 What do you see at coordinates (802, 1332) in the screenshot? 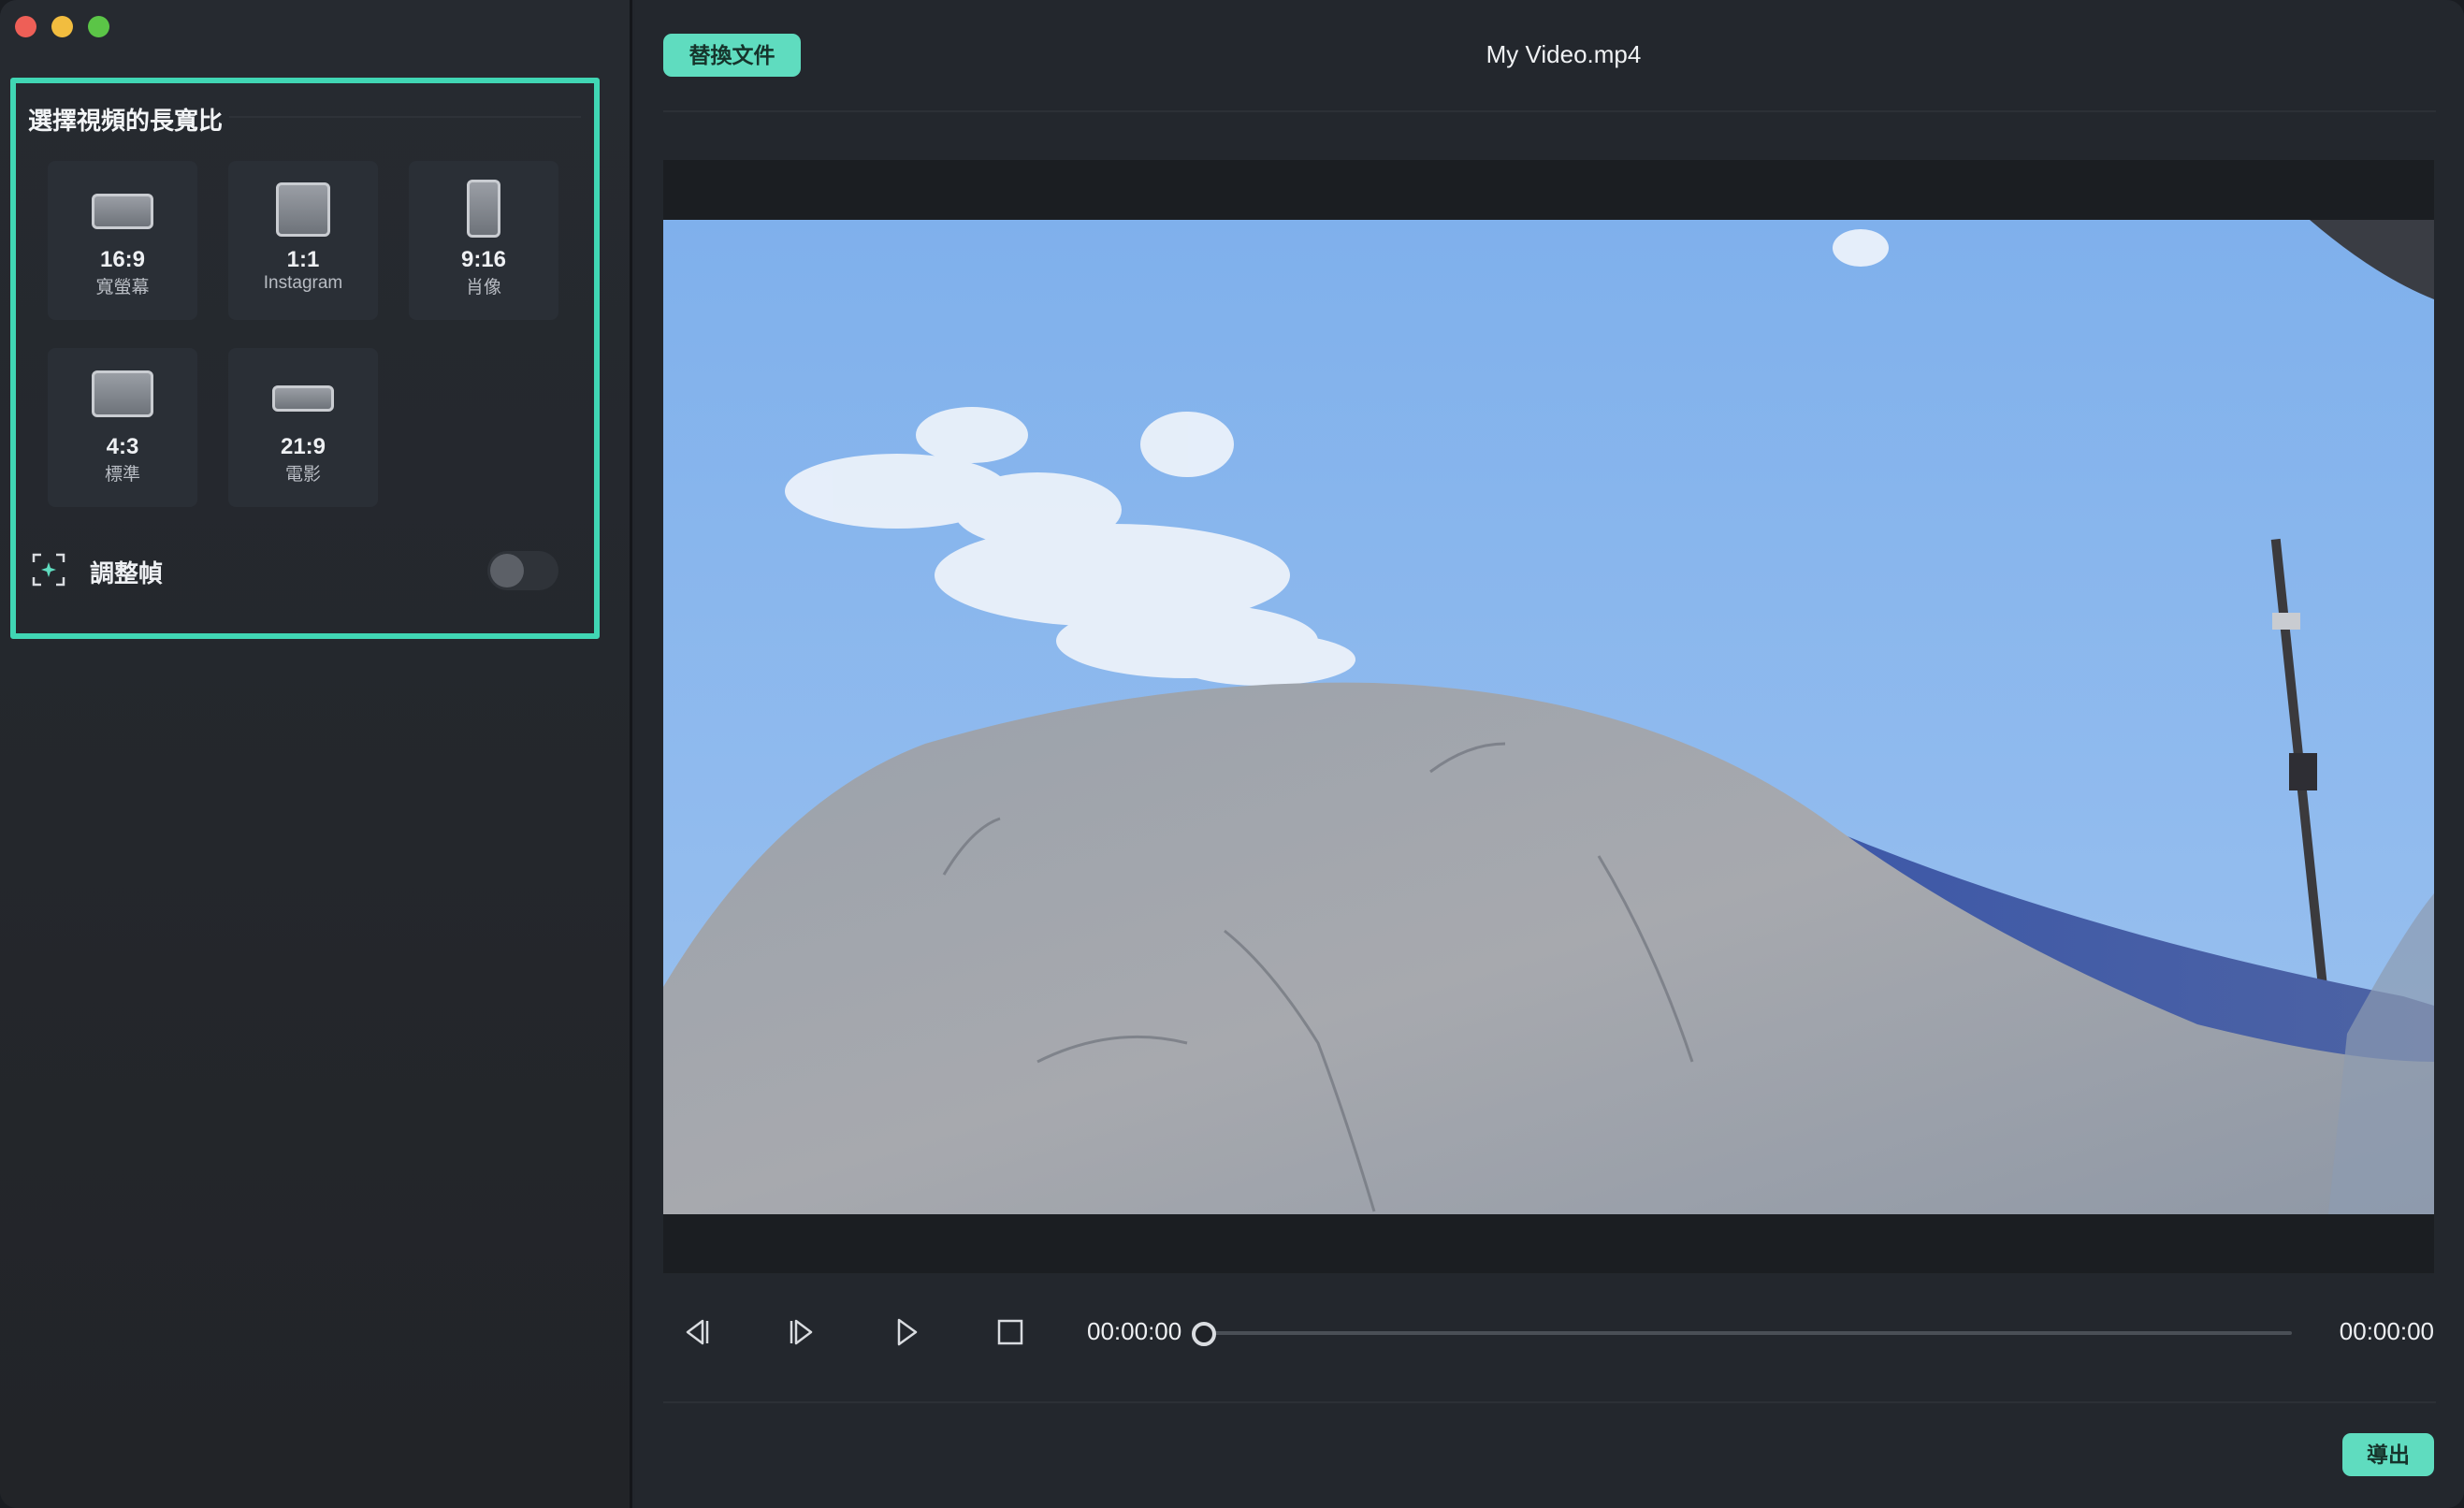
I see `next-frame-icon` at bounding box center [802, 1332].